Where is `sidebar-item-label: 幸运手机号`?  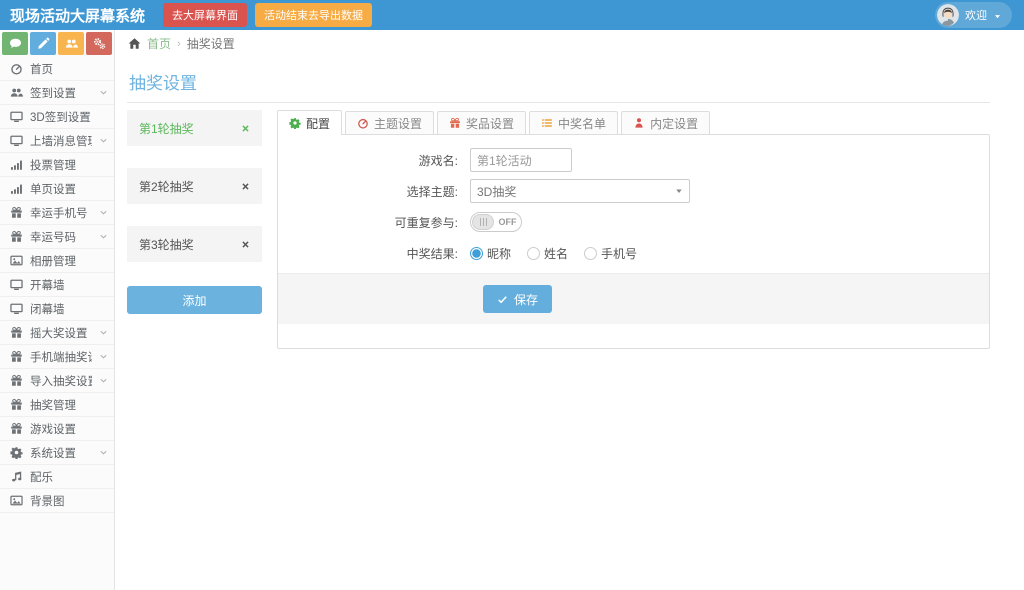
sidebar-item-label: 幸运手机号 is located at coordinates (59, 213).